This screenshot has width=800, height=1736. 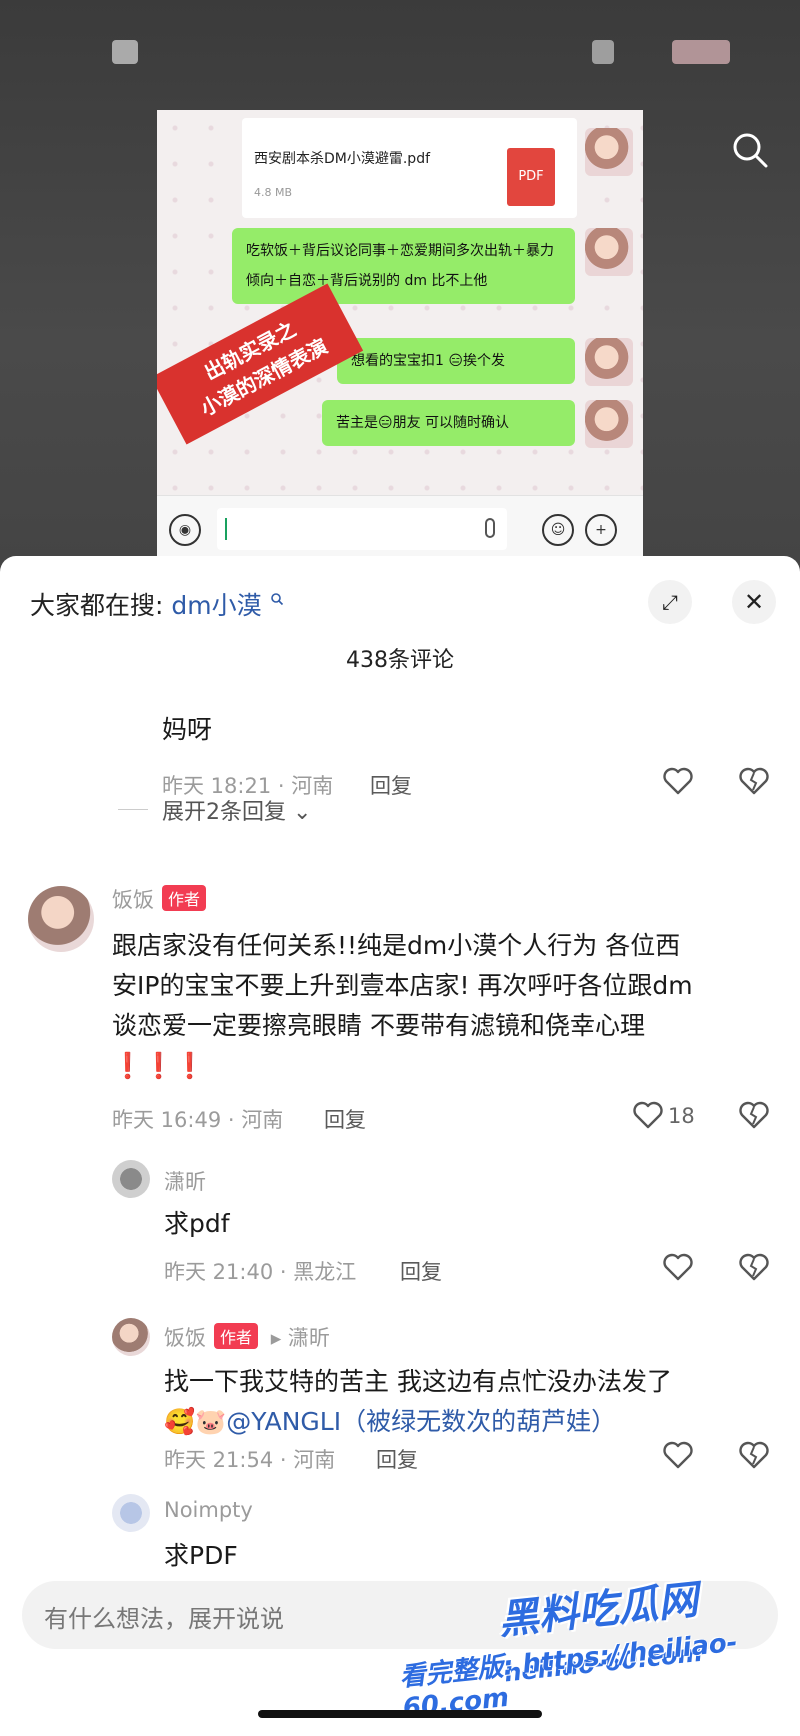 I want to click on comment-count: 438条评论, so click(x=400, y=660).